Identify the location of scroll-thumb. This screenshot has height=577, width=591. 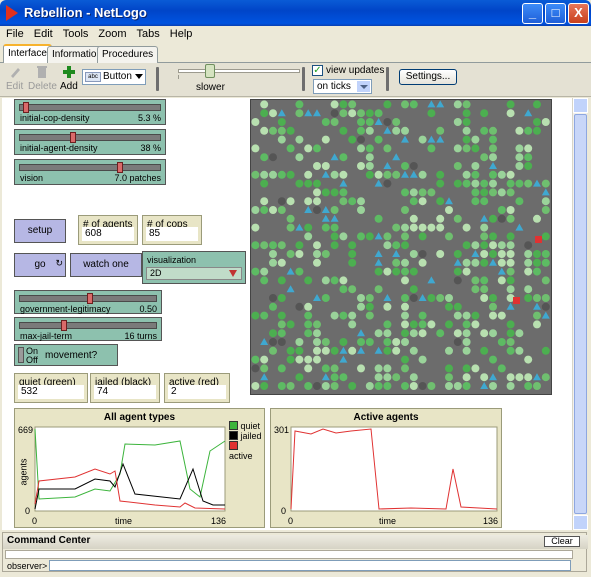
(580, 314).